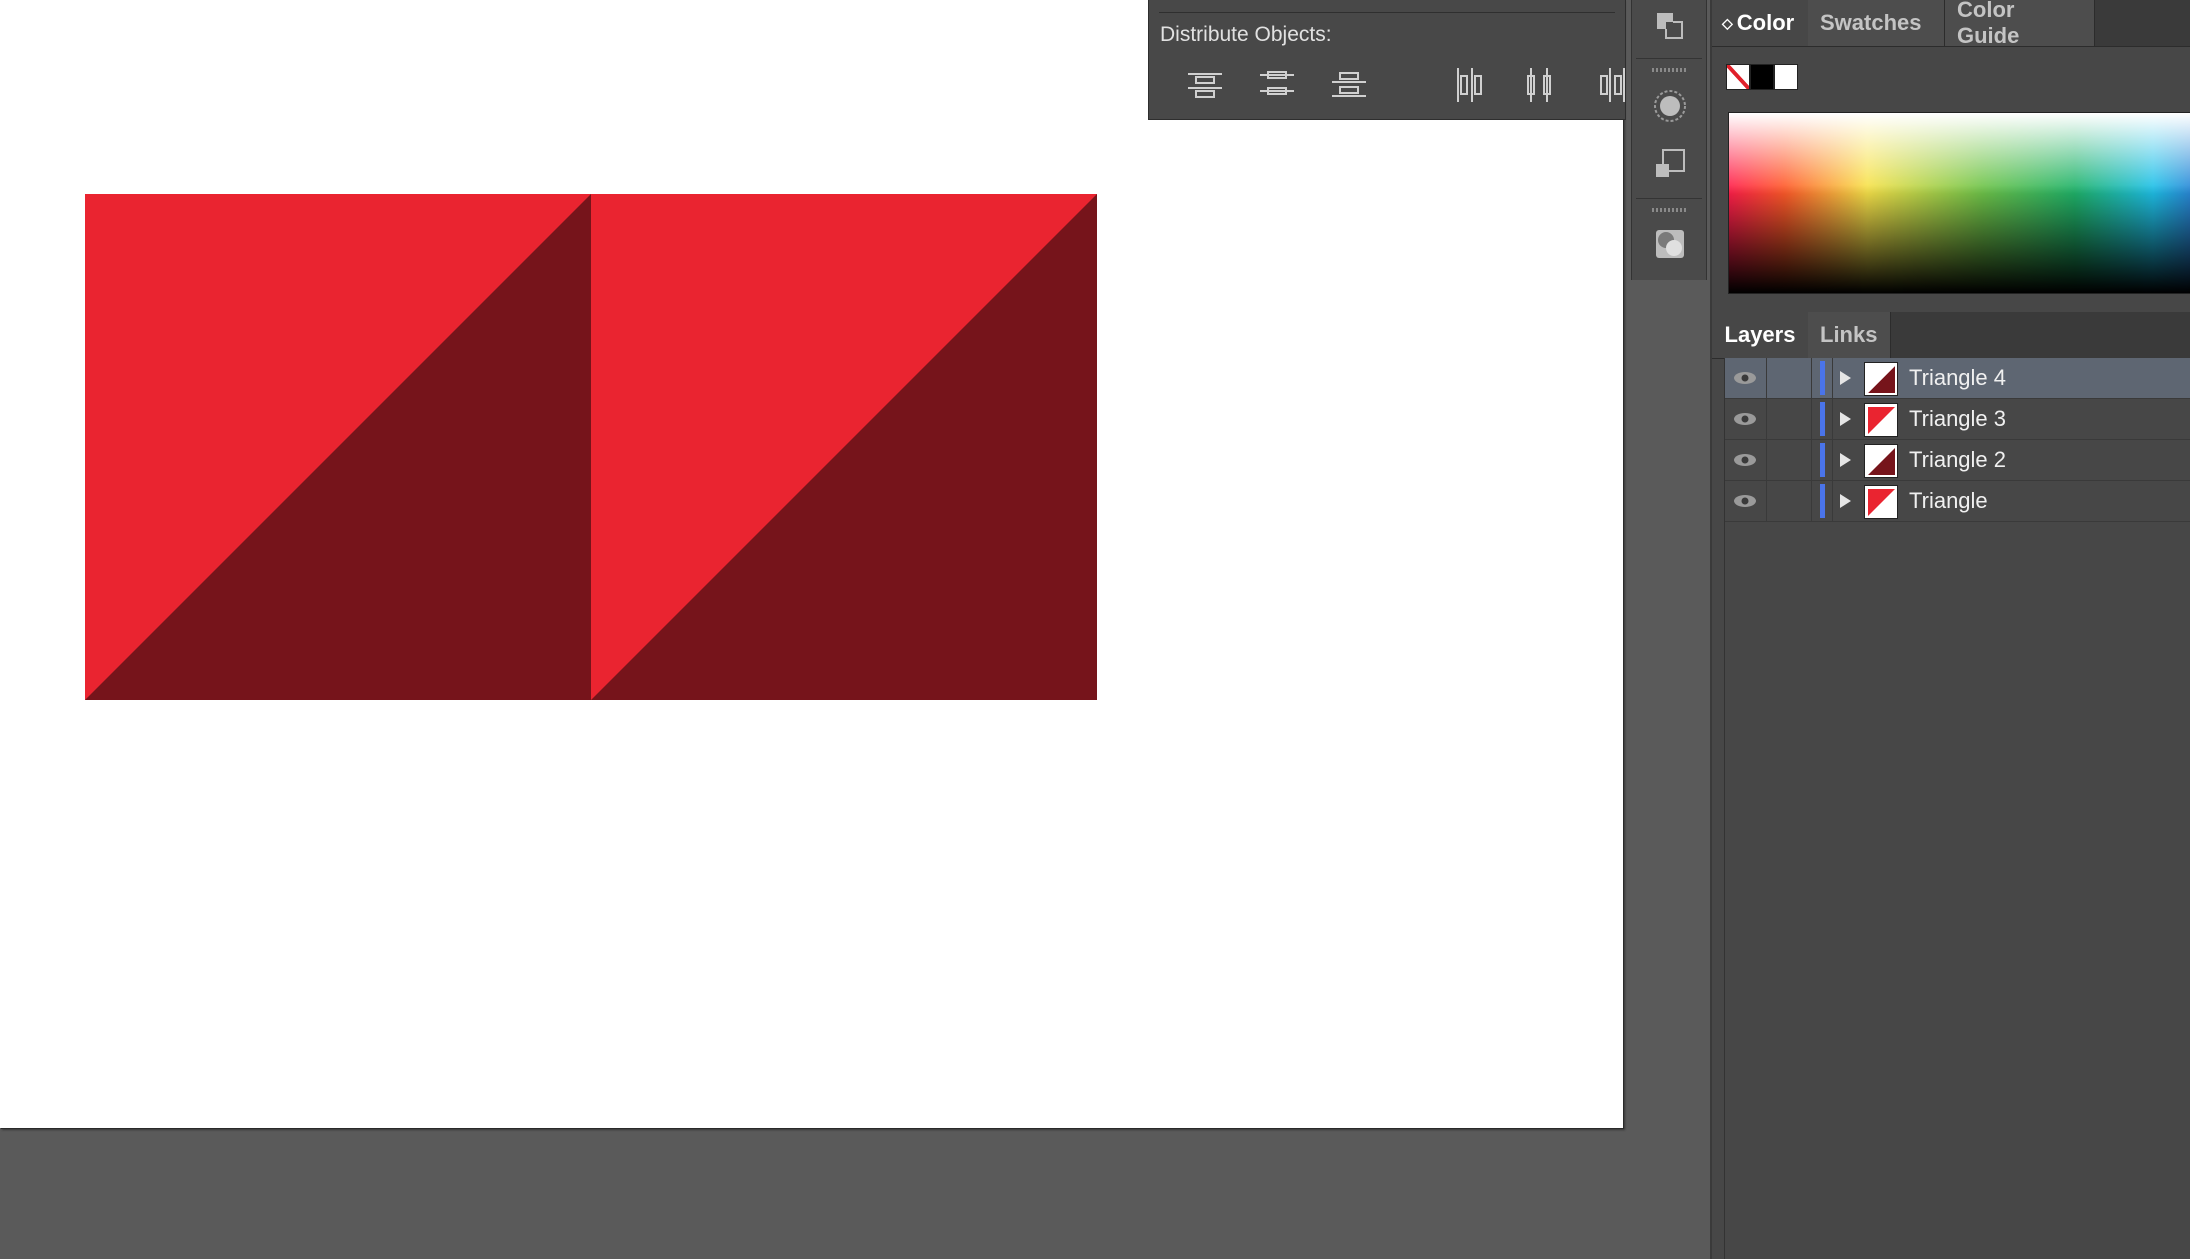 This screenshot has height=1259, width=2190. I want to click on vertical-distribute-top-icon, so click(1205, 85).